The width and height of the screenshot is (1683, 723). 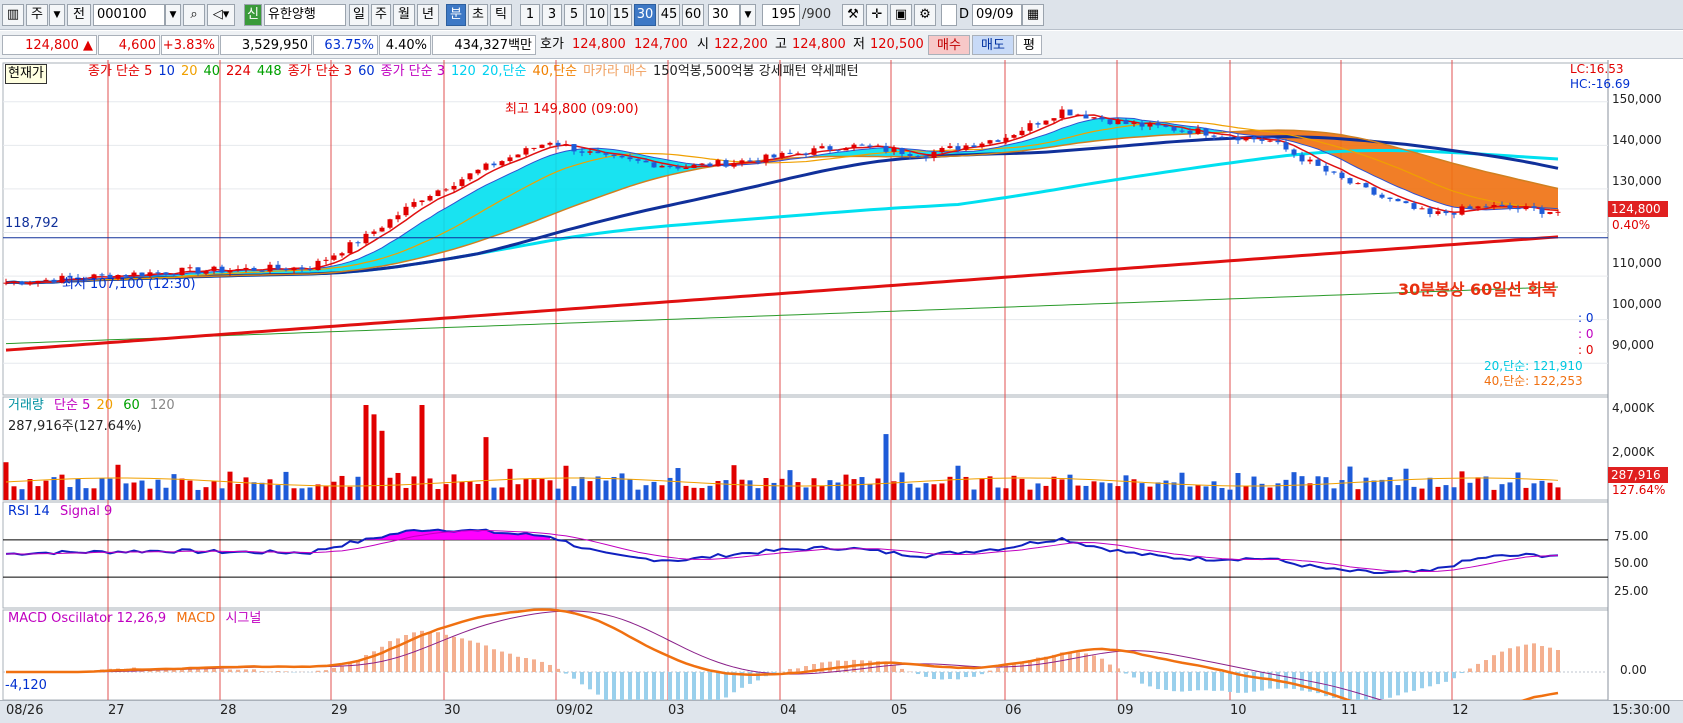 What do you see at coordinates (320, 71) in the screenshot?
I see `price-legend-item: 종가 단순 3` at bounding box center [320, 71].